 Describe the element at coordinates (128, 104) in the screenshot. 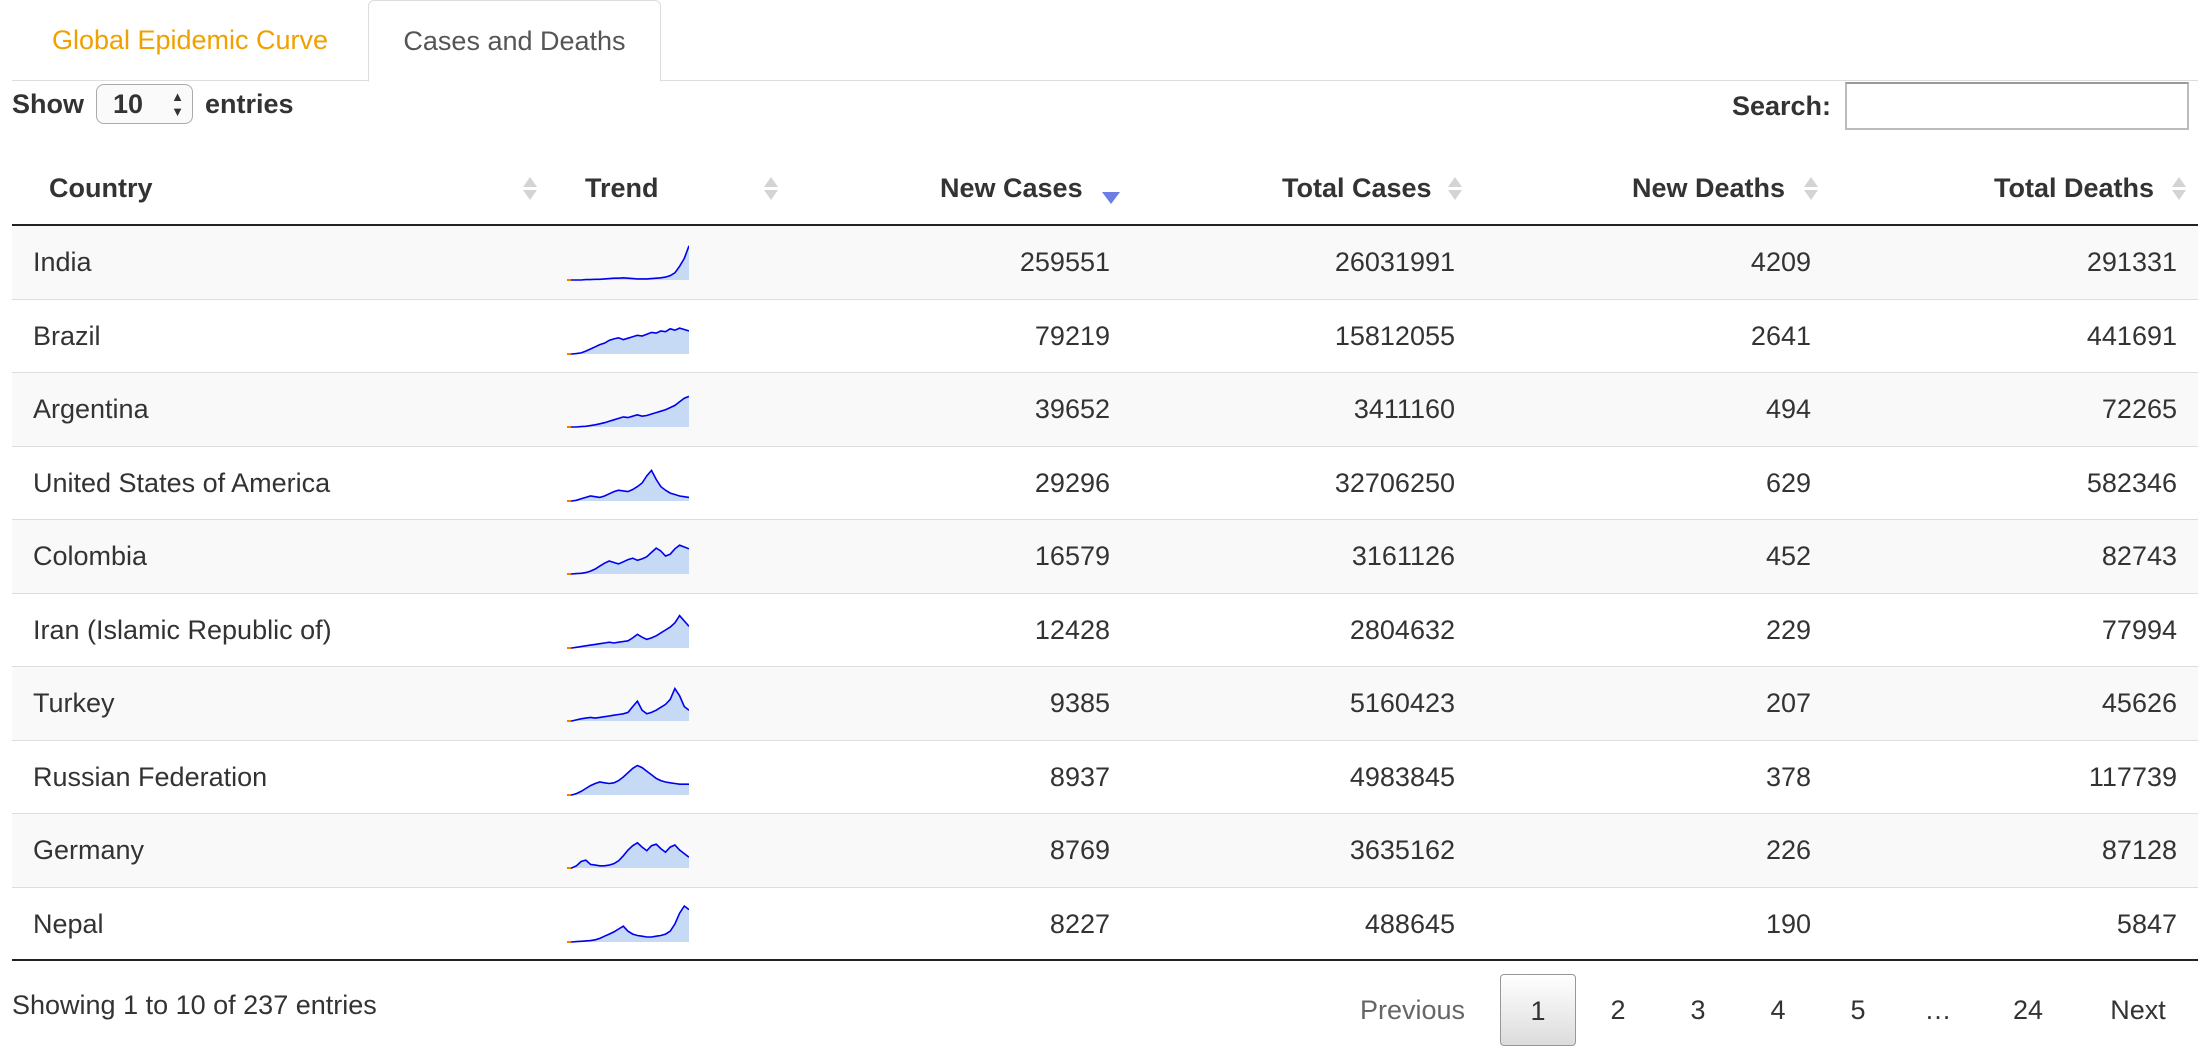

I see `entries-select-value: 10` at that location.